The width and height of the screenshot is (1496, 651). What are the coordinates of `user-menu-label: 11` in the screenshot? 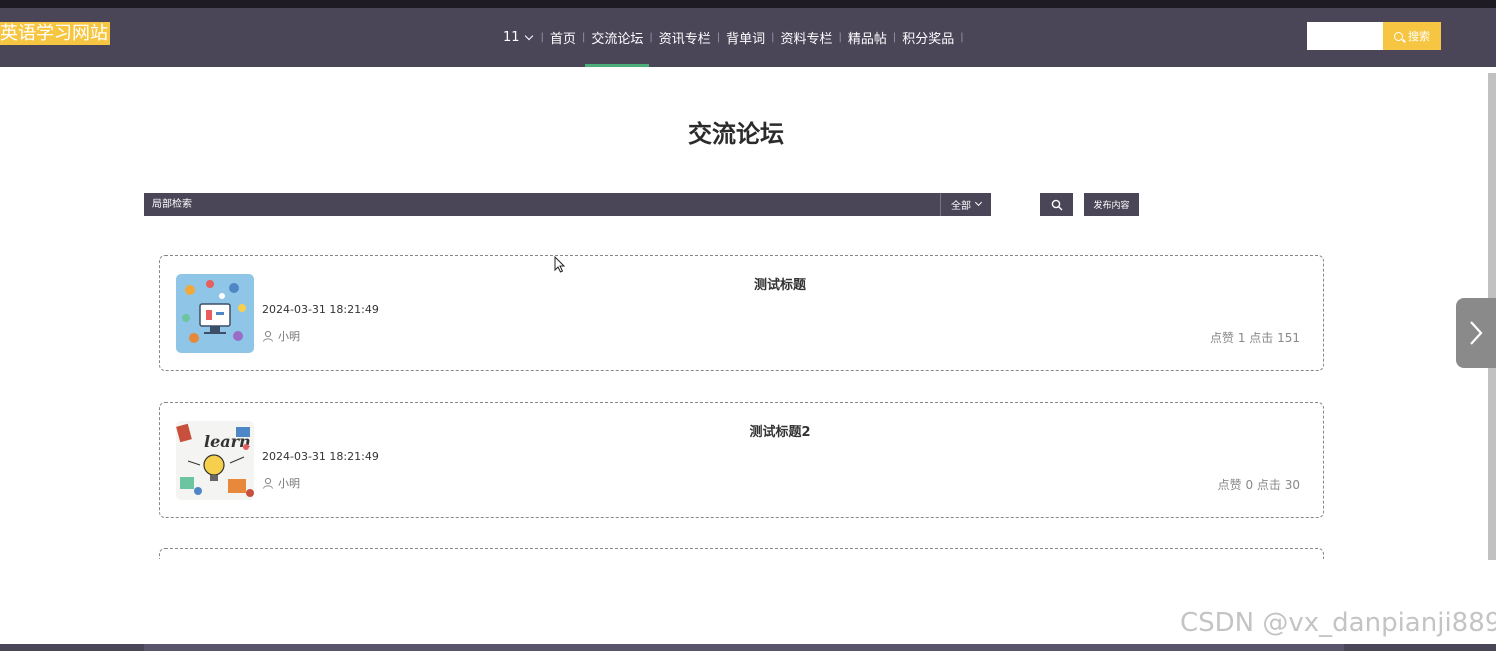 It's located at (511, 37).